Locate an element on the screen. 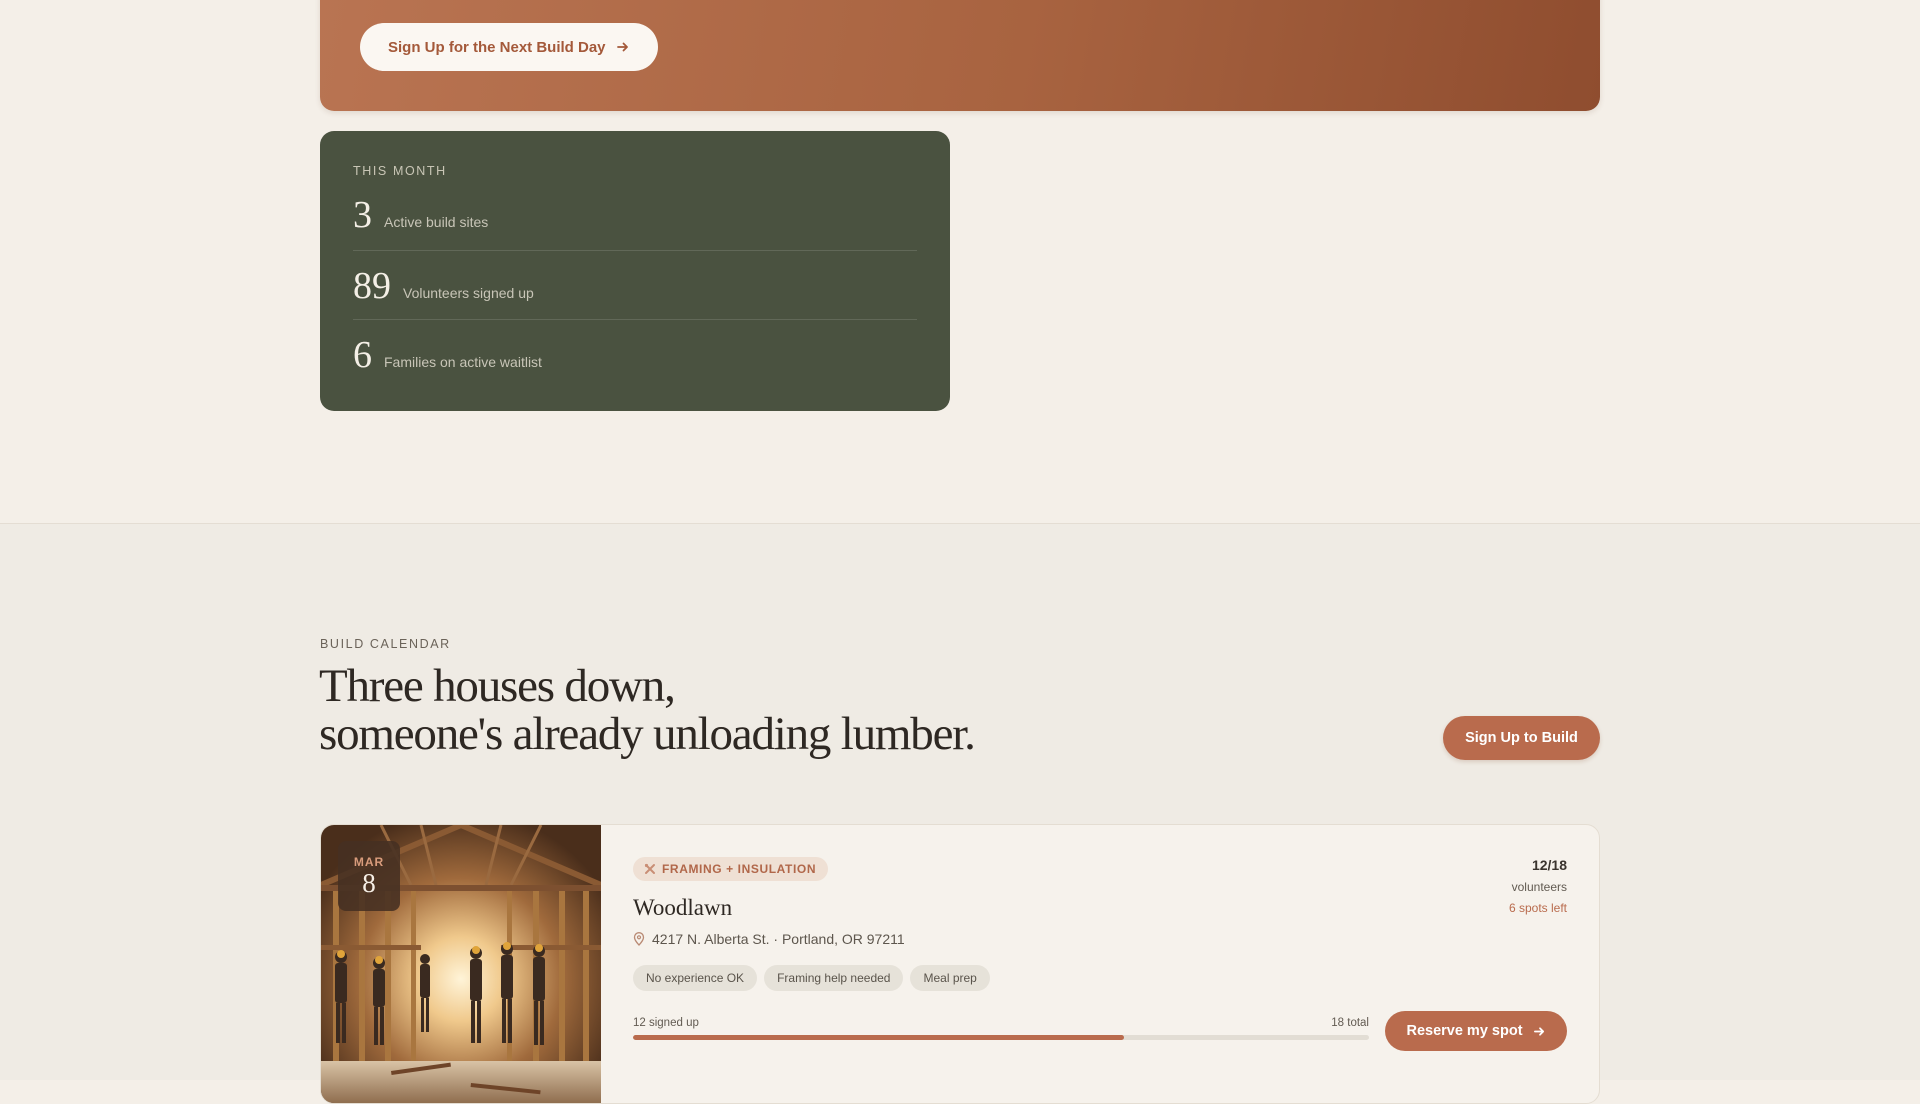 The width and height of the screenshot is (1920, 1104). stat-label: Volunteers signed up is located at coordinates (468, 293).